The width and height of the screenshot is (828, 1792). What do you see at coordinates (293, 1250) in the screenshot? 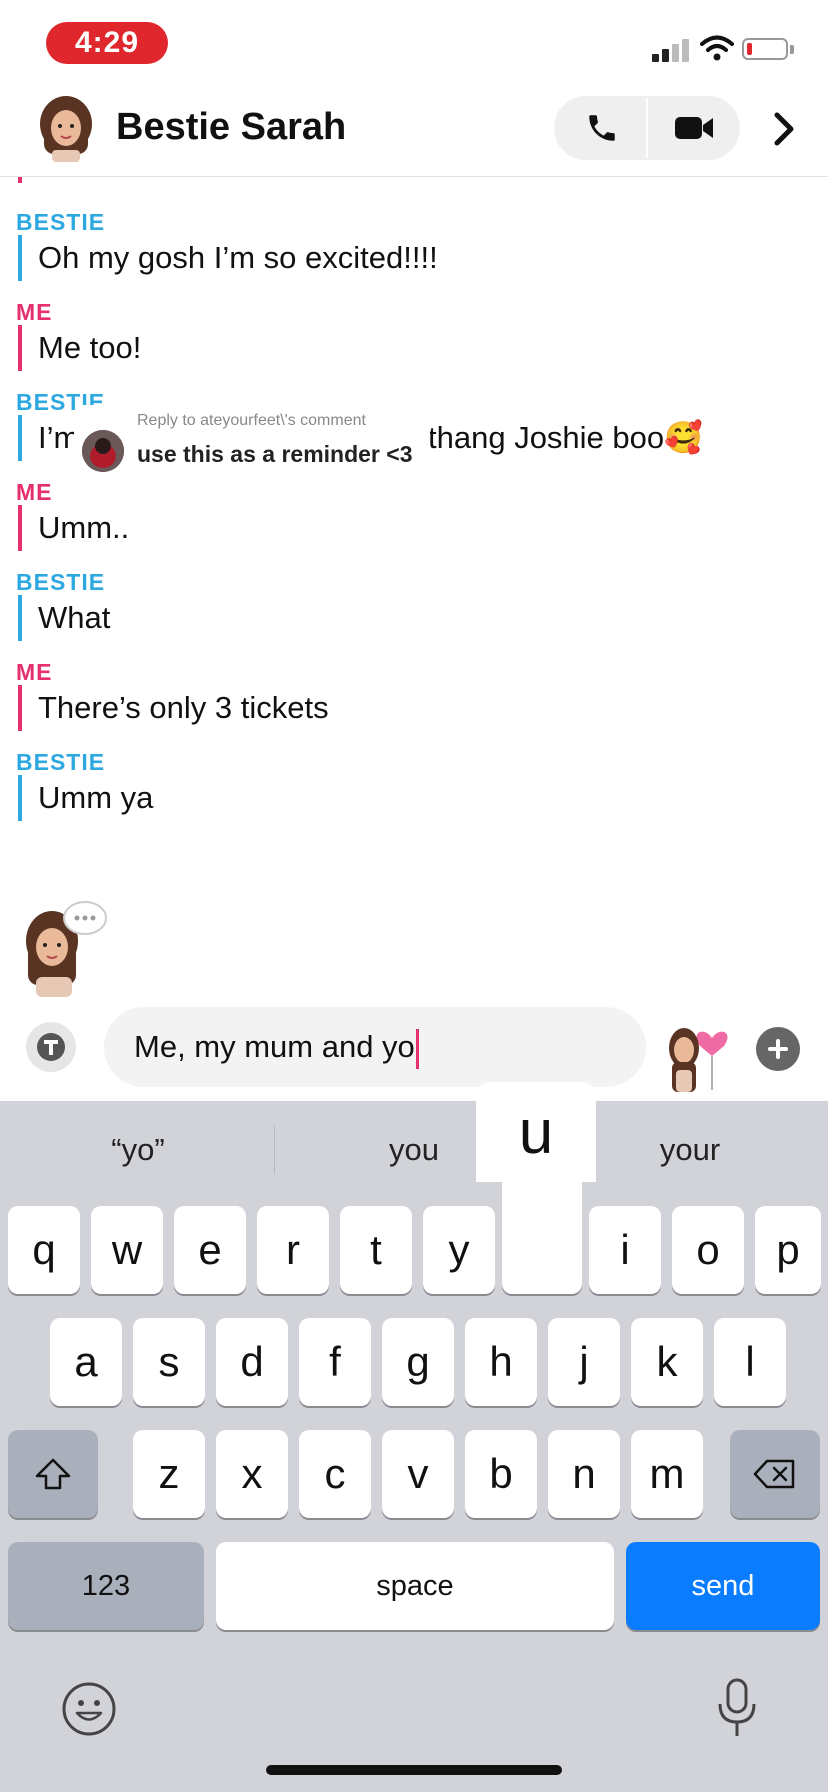
I see `key-r: r` at bounding box center [293, 1250].